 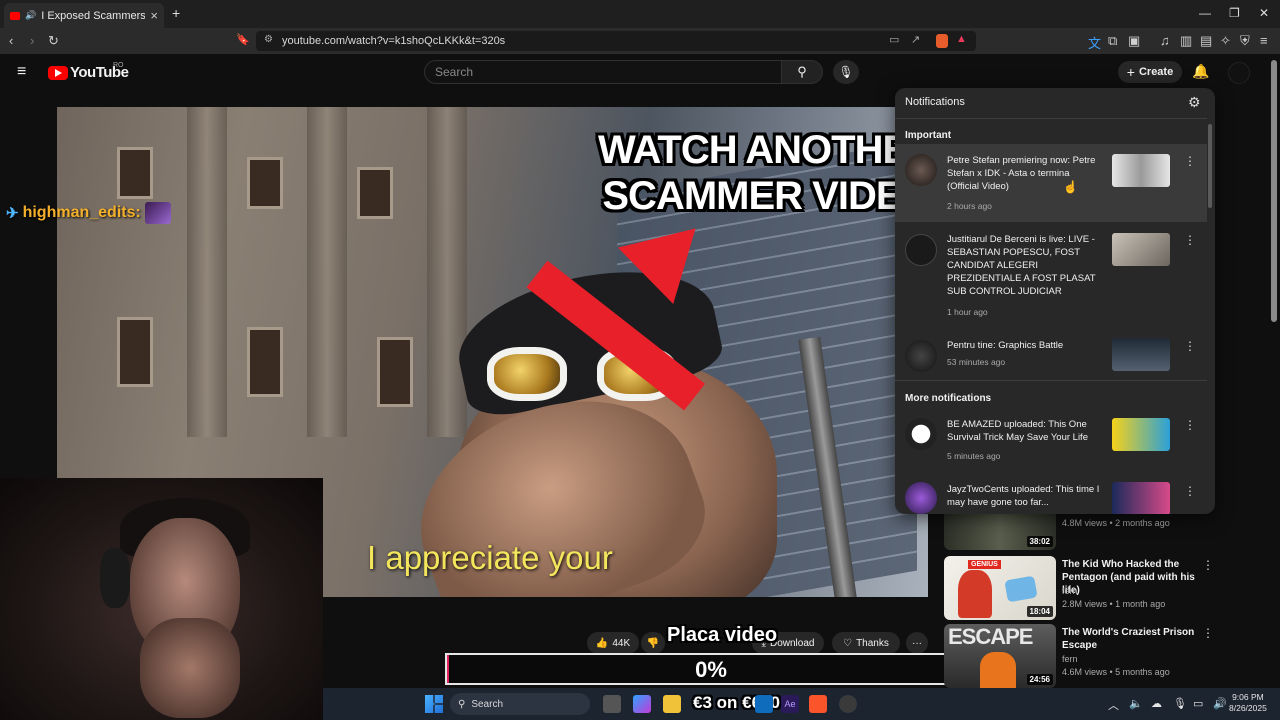 I want to click on taskbar-search: ⚲ Search, so click(x=520, y=704).